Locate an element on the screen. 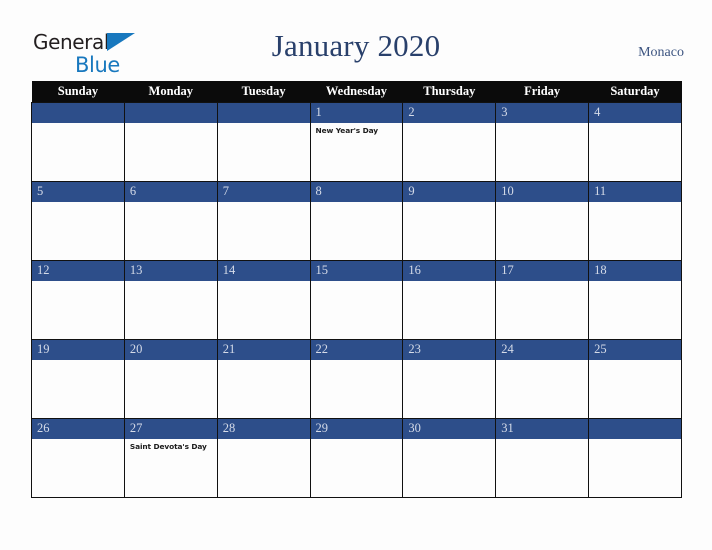 Image resolution: width=712 pixels, height=550 pixels. weekday-header-saturday: Saturday is located at coordinates (635, 92).